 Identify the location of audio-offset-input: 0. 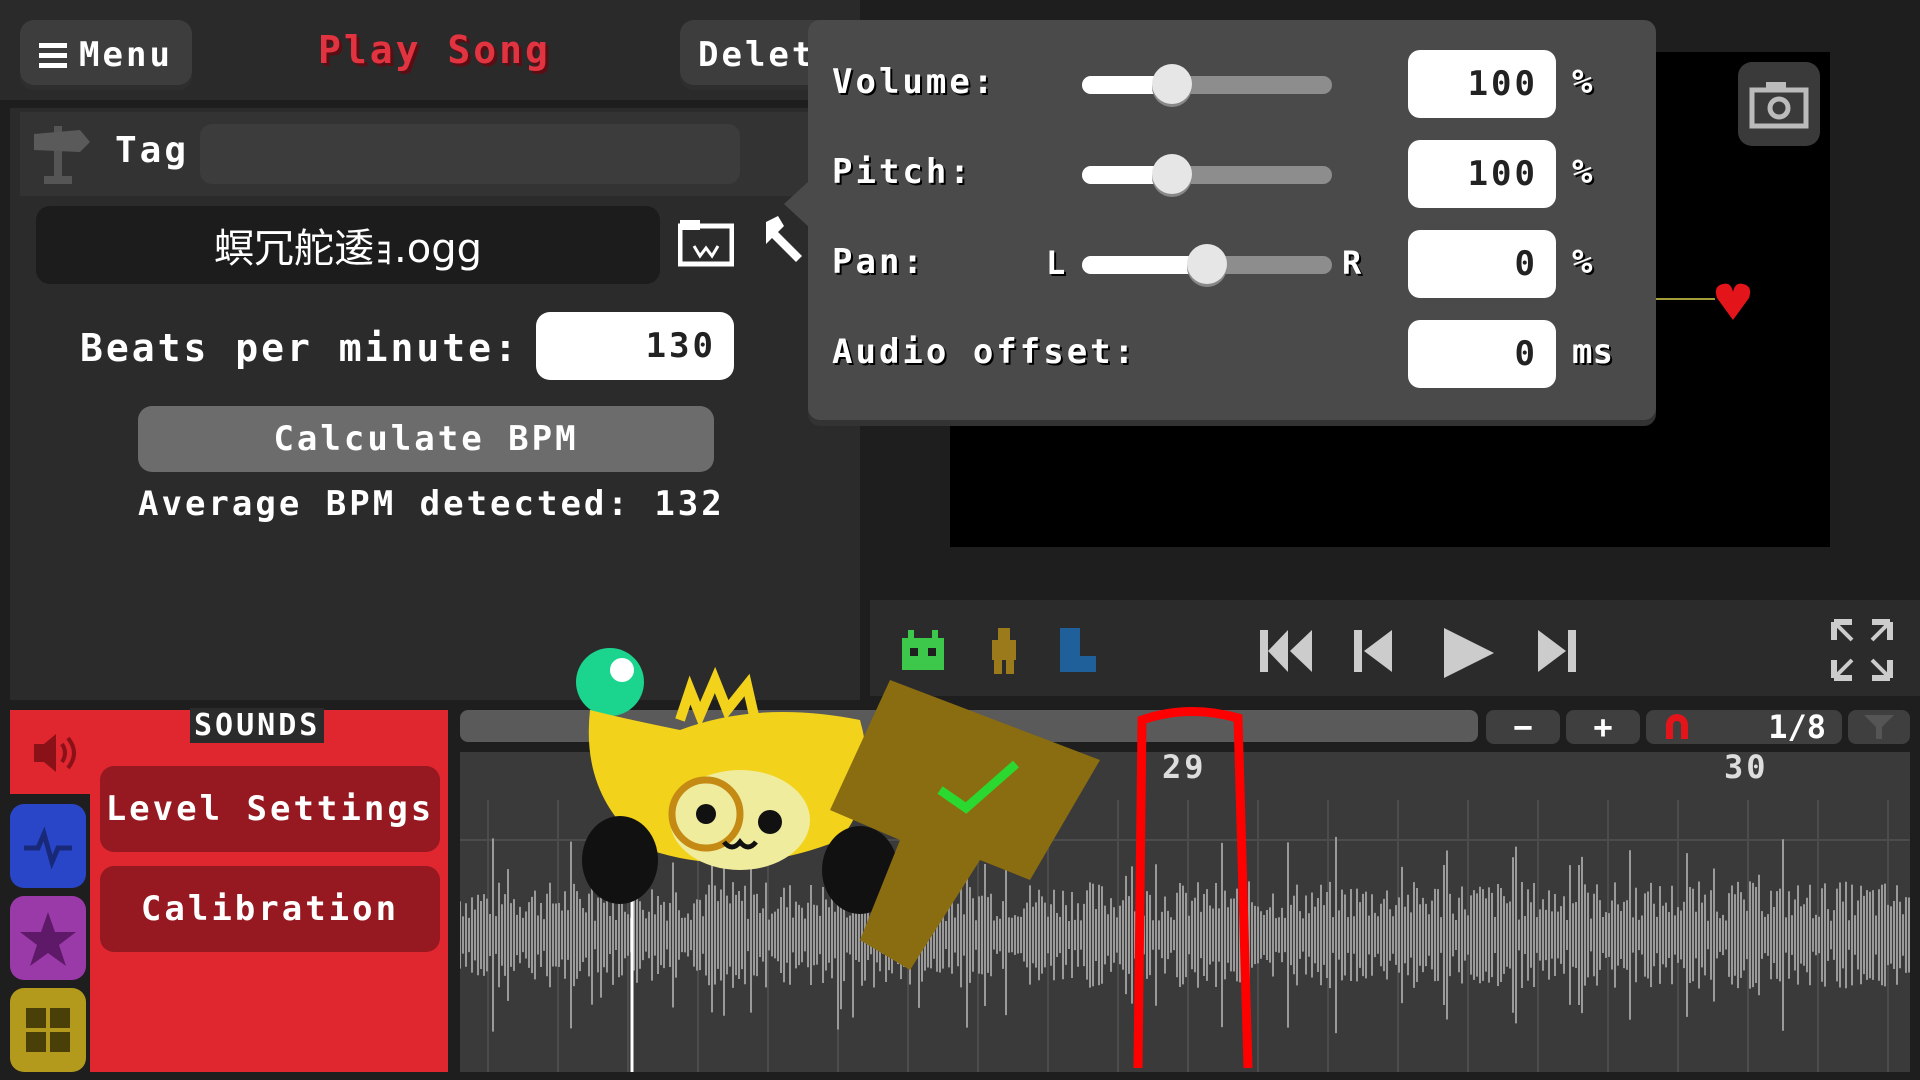
(1482, 354).